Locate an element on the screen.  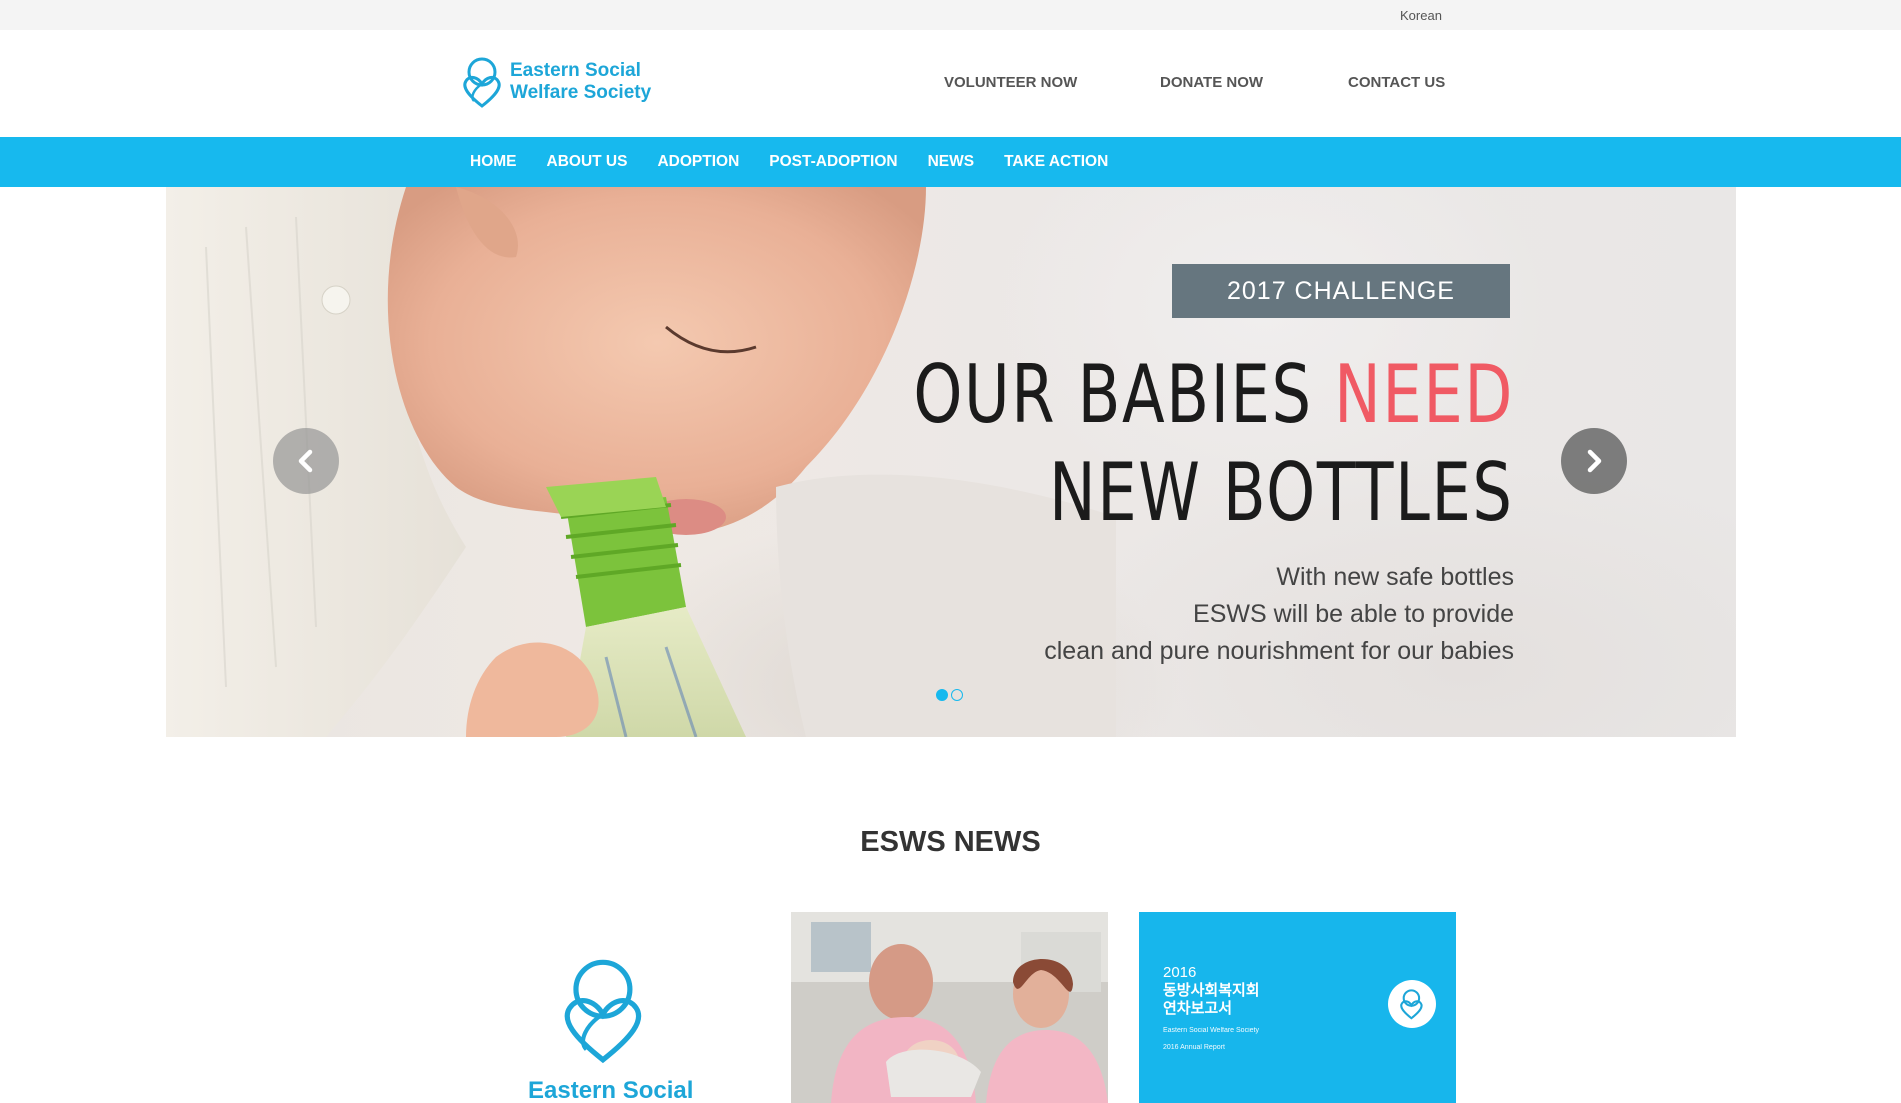
slider-pagination is located at coordinates (949, 695).